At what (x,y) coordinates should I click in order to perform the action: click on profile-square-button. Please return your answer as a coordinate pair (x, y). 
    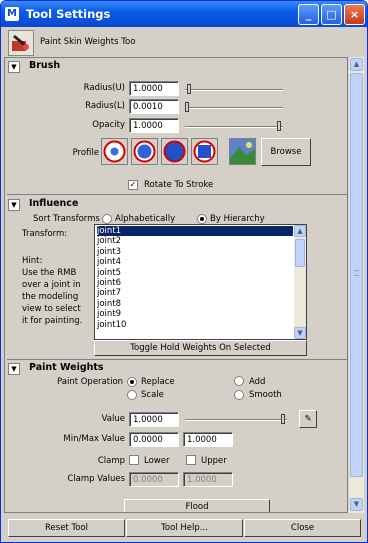
    Looking at the image, I should click on (204, 151).